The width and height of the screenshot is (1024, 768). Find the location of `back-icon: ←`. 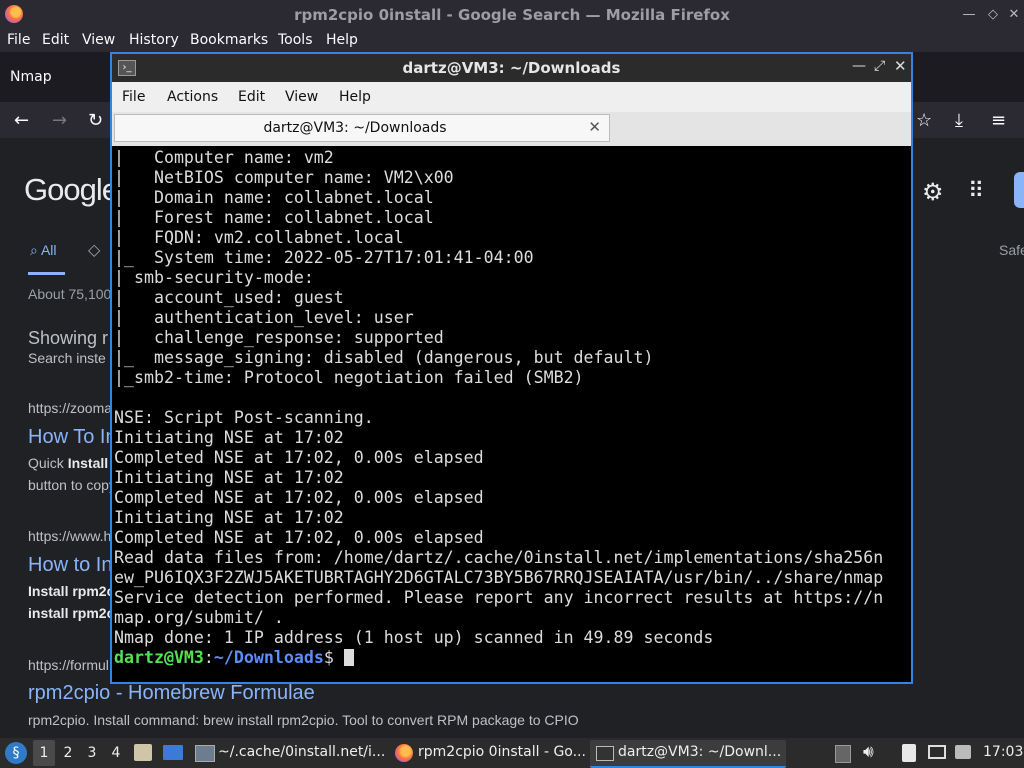

back-icon: ← is located at coordinates (21, 120).